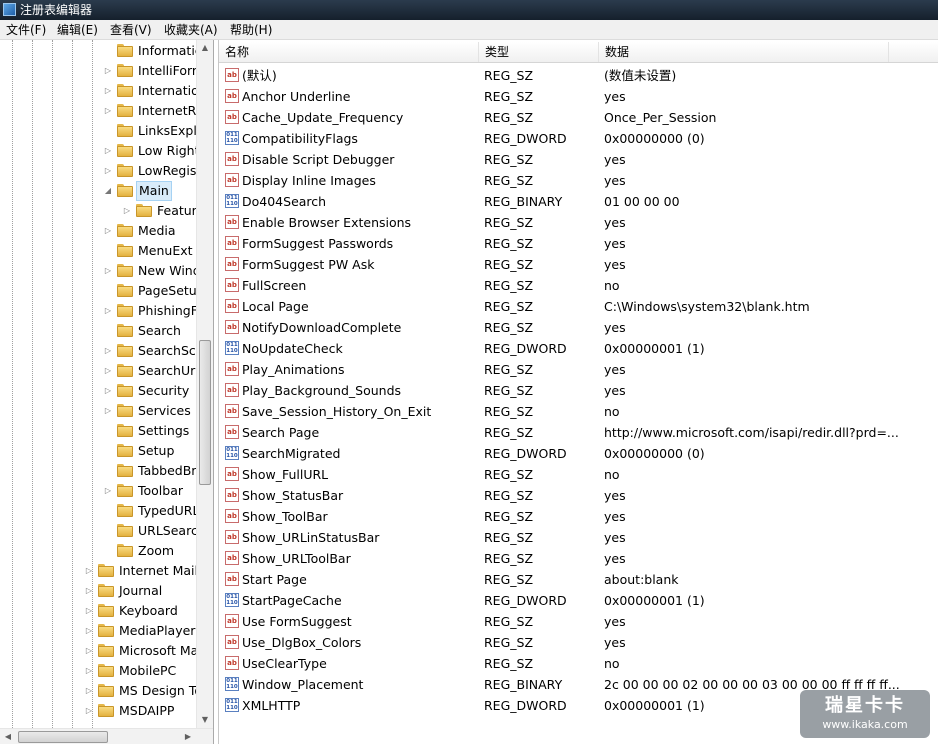  What do you see at coordinates (578, 579) in the screenshot?
I see `value-row: ab Start Page REG_SZ about:blank` at bounding box center [578, 579].